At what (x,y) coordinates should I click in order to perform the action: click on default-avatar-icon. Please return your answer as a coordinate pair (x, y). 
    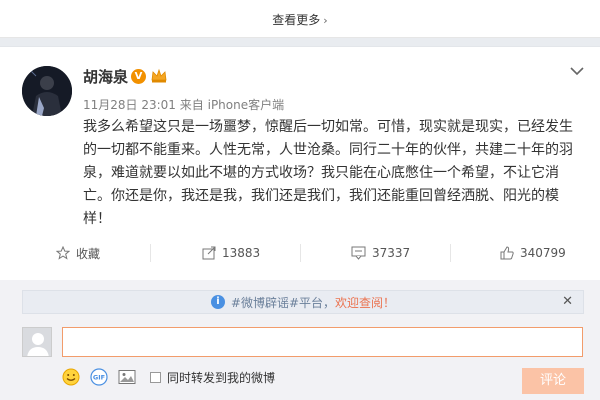
    Looking at the image, I should click on (37, 342).